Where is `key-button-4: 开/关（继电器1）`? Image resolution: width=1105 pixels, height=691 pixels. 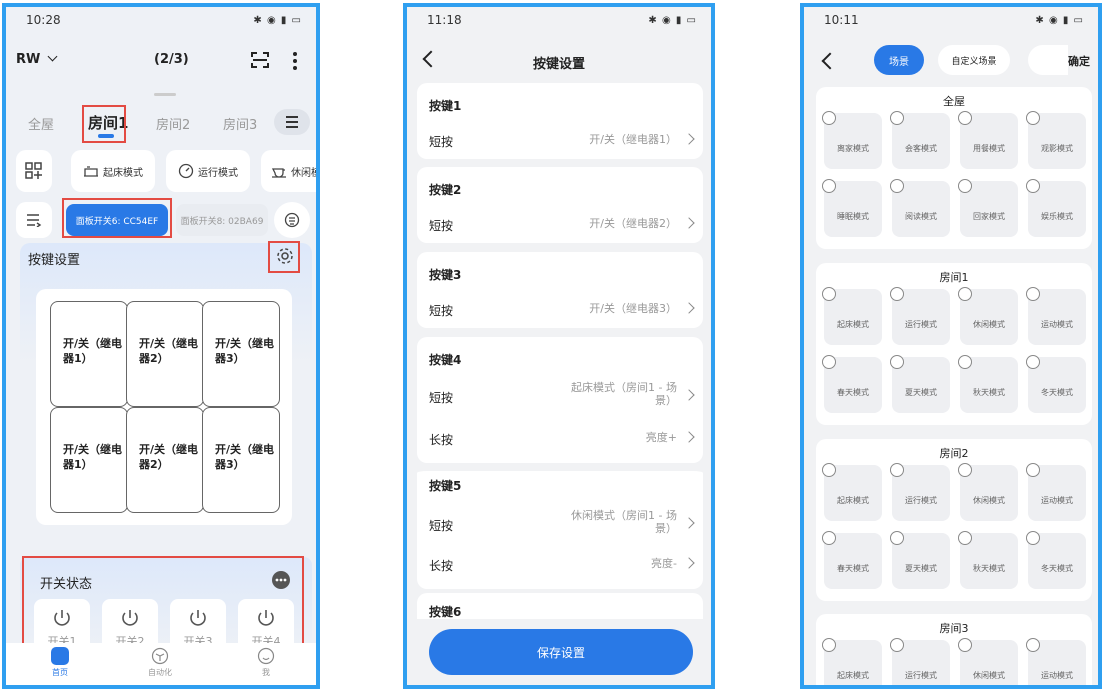 key-button-4: 开/关（继电器1） is located at coordinates (89, 460).